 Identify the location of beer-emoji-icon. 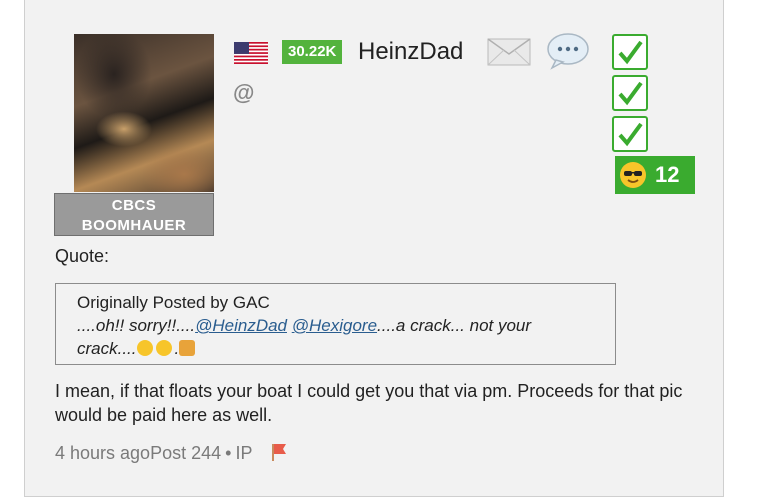
(187, 348).